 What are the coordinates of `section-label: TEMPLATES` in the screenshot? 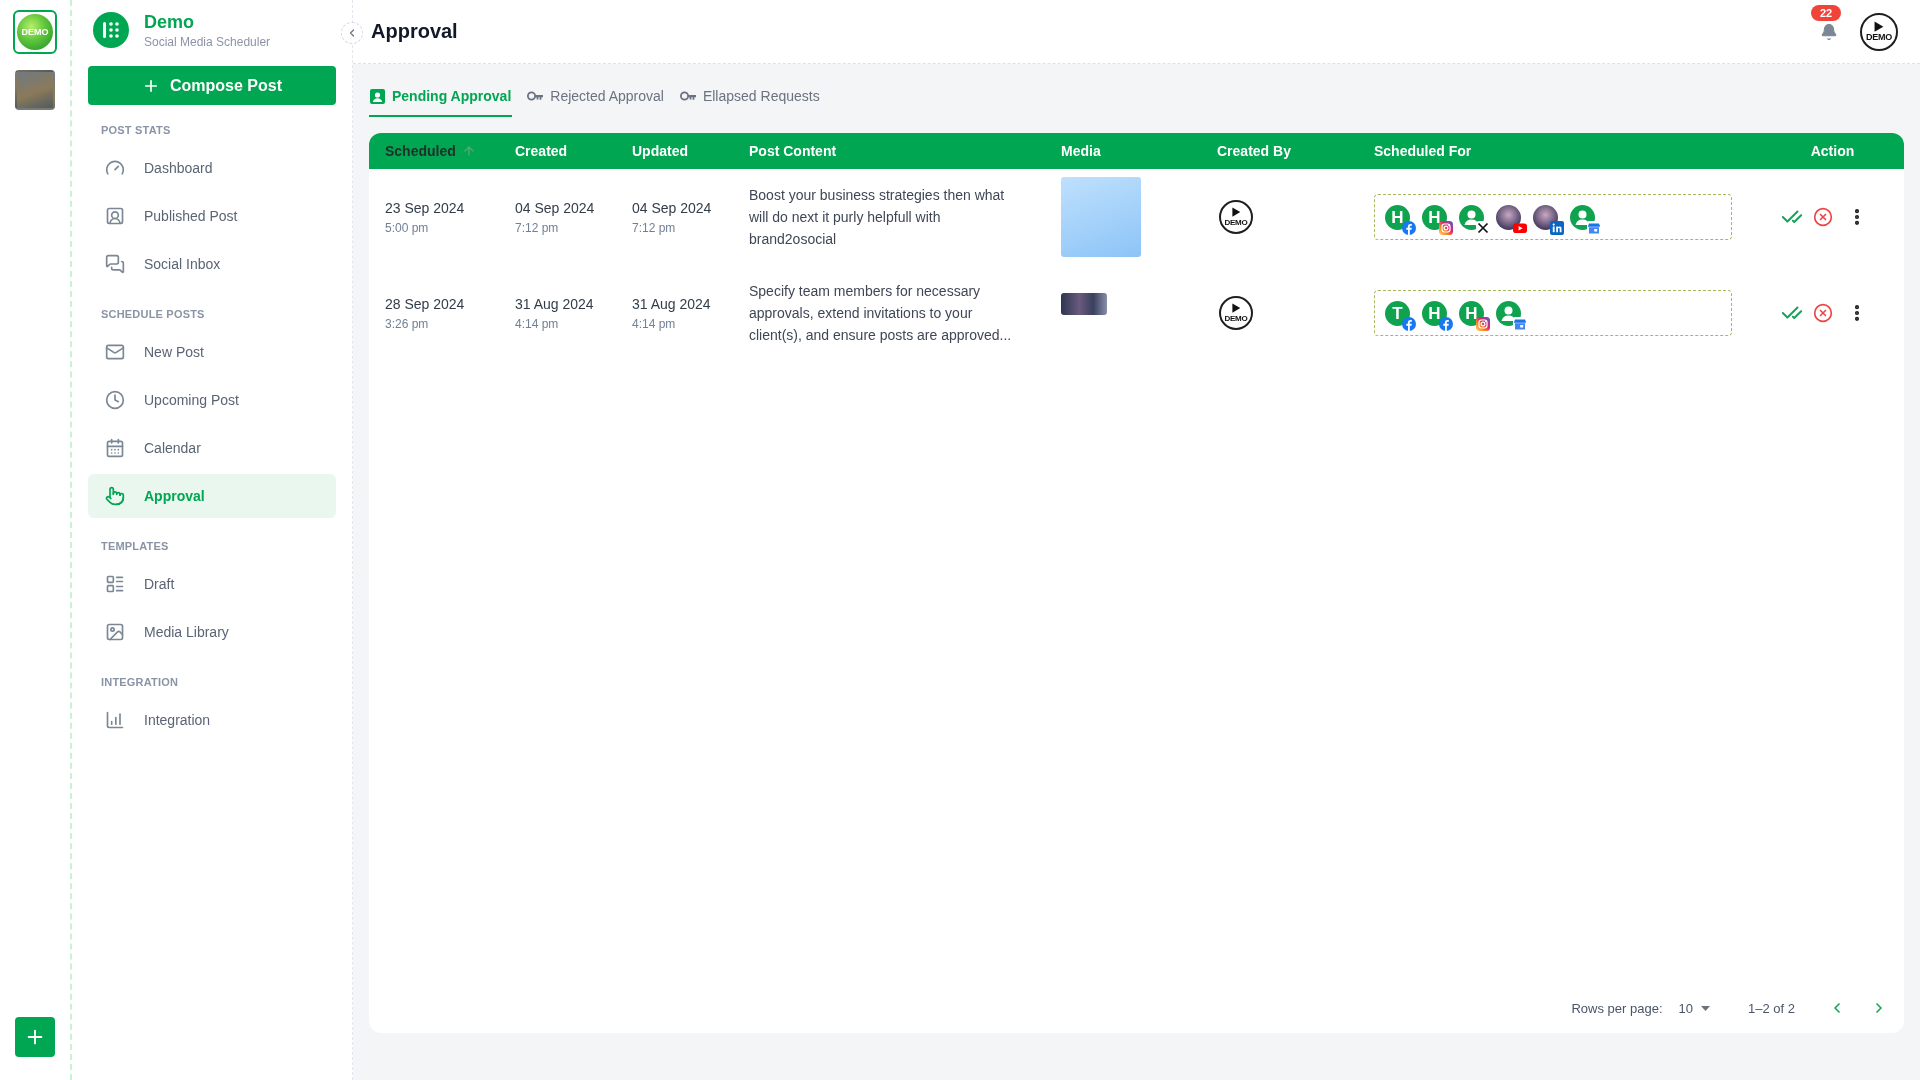 It's located at (135, 546).